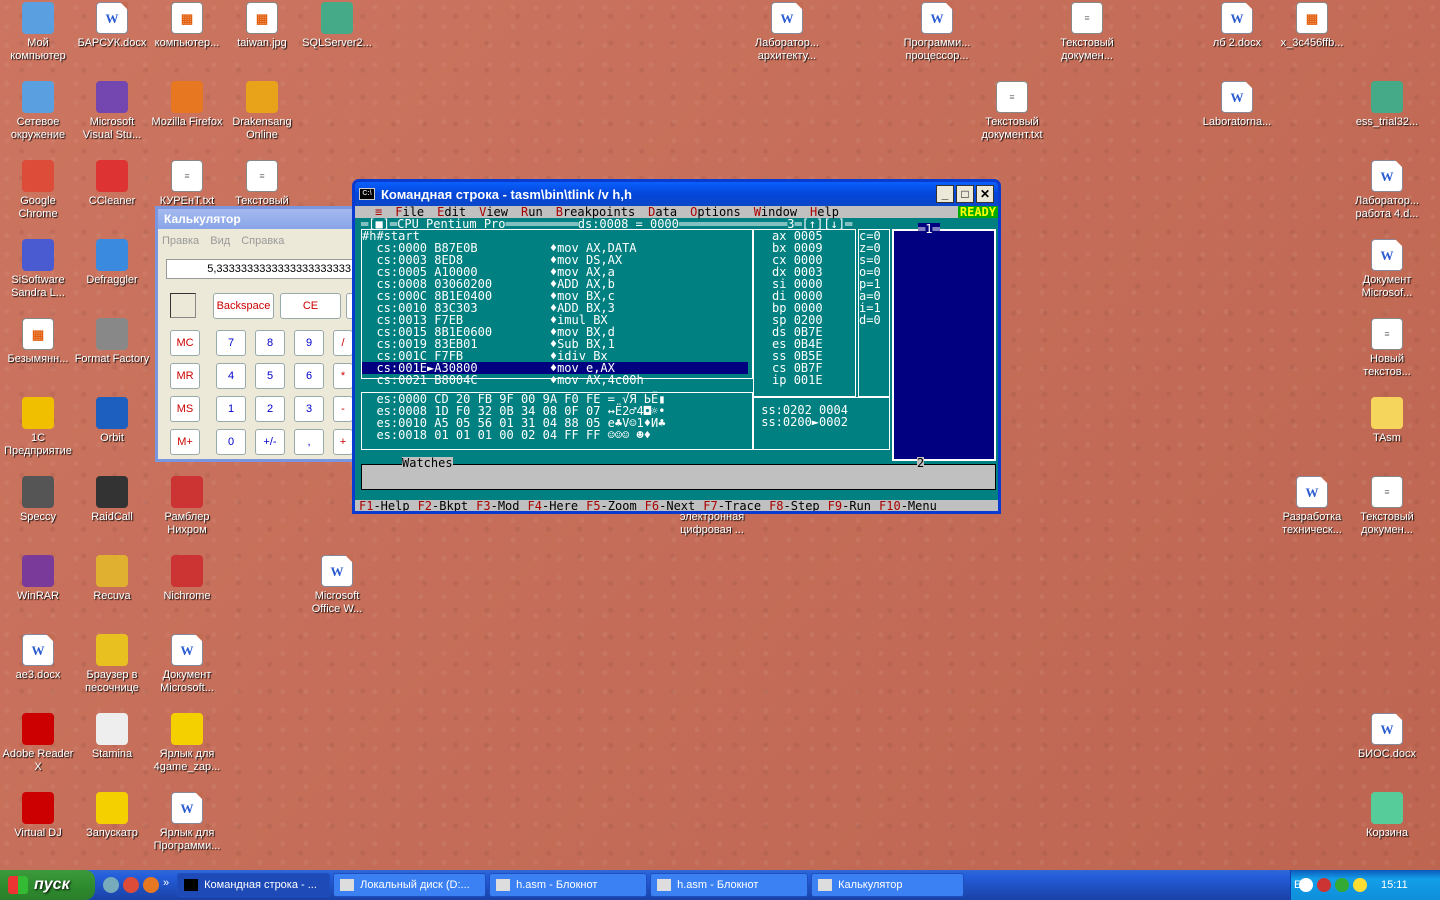 The height and width of the screenshot is (900, 1440). I want to click on ie-icon, so click(111, 885).